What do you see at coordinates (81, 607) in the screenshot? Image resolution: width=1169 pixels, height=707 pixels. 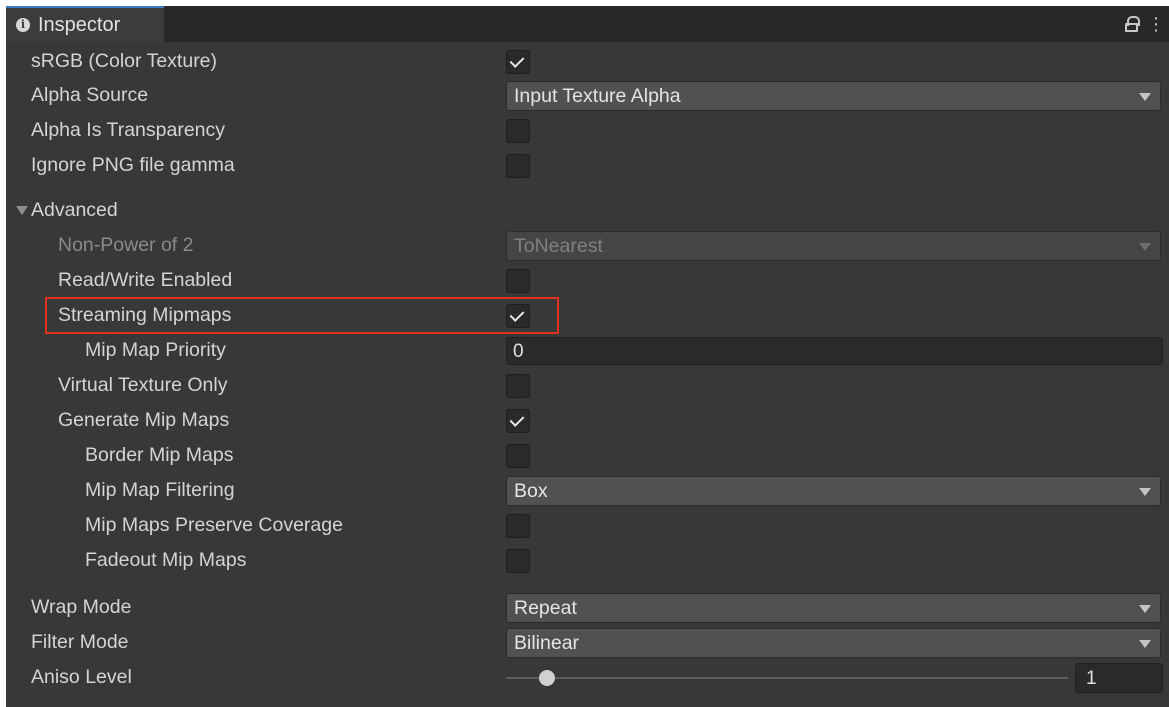 I see `wrap-mode-label: Wrap Mode` at bounding box center [81, 607].